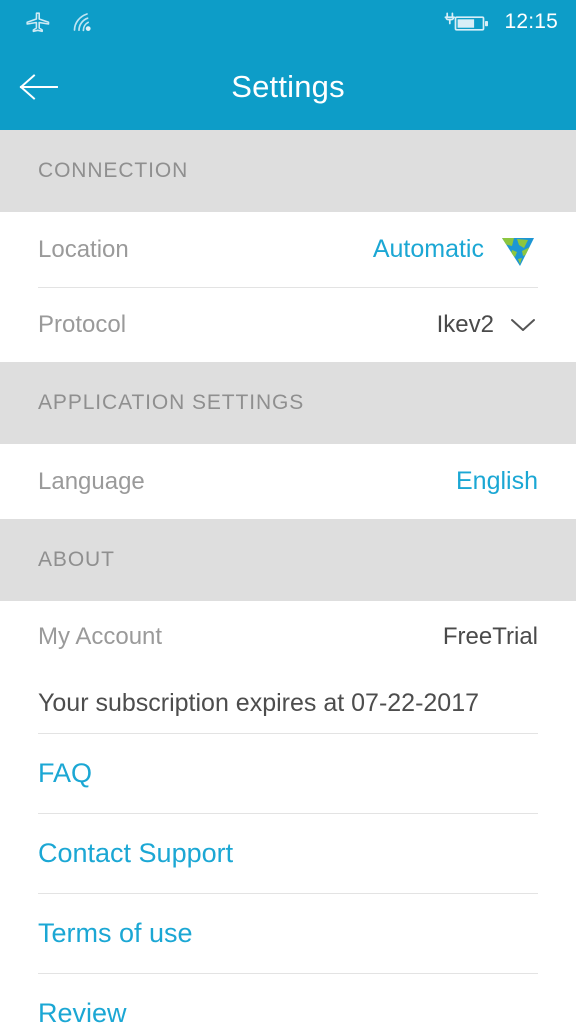 Image resolution: width=576 pixels, height=1024 pixels. I want to click on link-label: Contact Support, so click(136, 852).